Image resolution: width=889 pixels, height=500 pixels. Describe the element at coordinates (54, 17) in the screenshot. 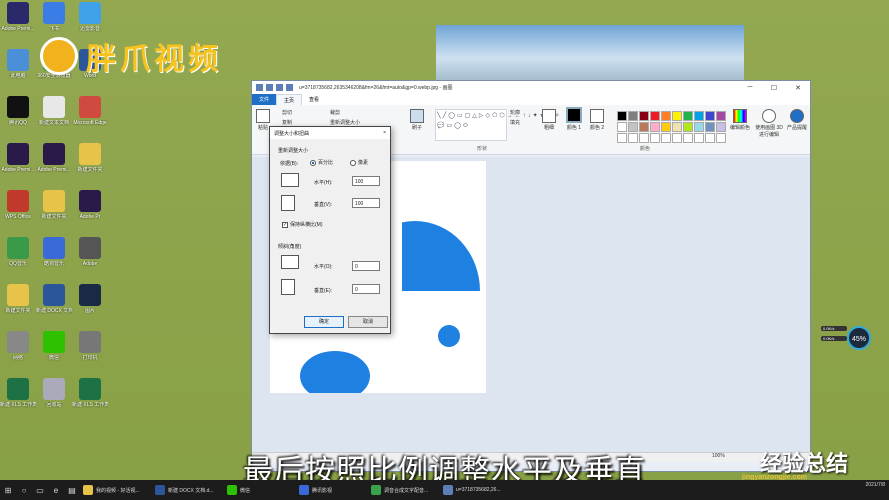

I see `desktop-icon: 飞书` at that location.